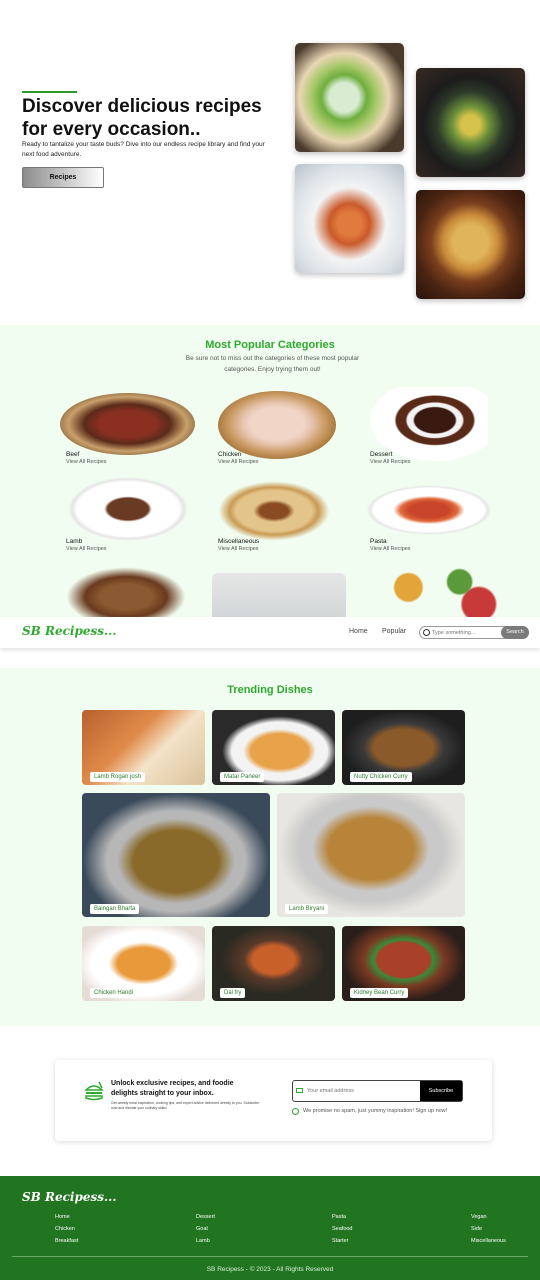 This screenshot has height=1280, width=540. I want to click on search-box: Search, so click(474, 632).